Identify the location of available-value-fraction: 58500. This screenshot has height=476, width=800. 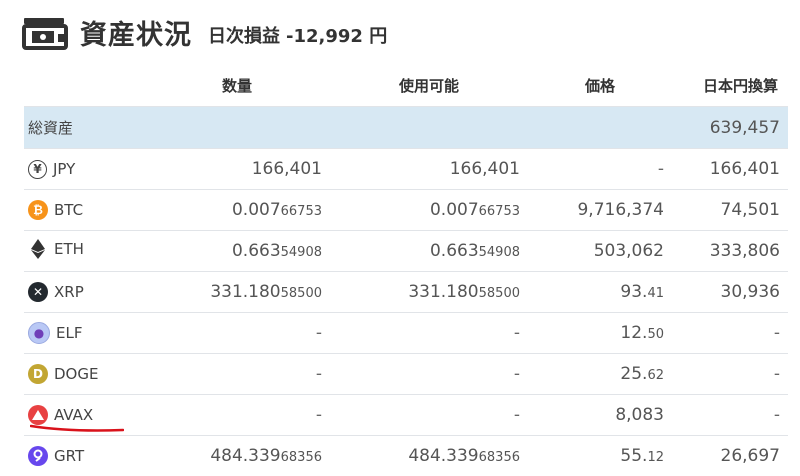
(499, 293).